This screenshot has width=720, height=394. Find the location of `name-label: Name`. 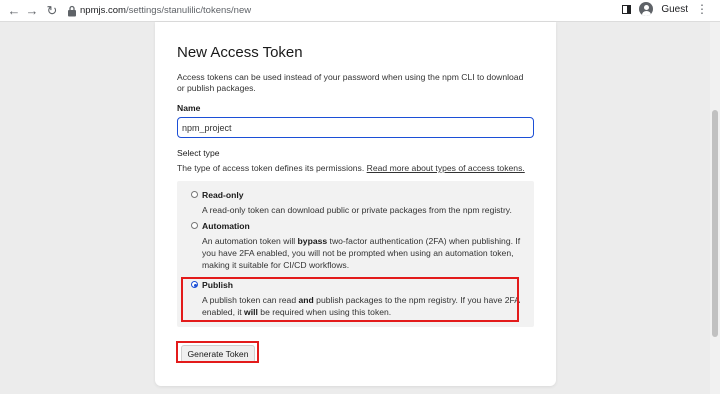

name-label: Name is located at coordinates (189, 108).